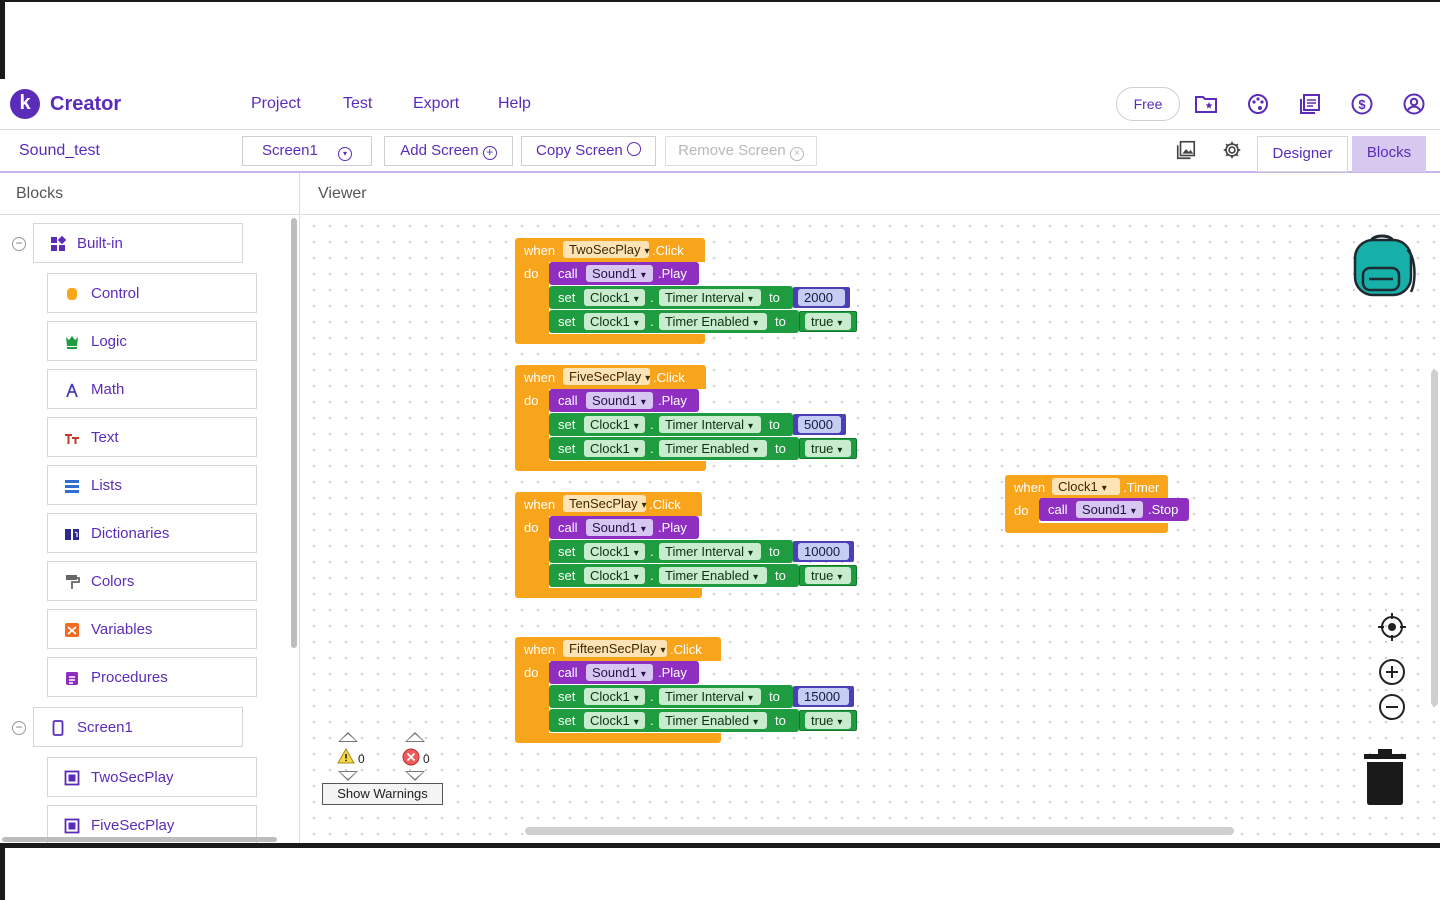  I want to click on previous-error-arrow, so click(415, 737).